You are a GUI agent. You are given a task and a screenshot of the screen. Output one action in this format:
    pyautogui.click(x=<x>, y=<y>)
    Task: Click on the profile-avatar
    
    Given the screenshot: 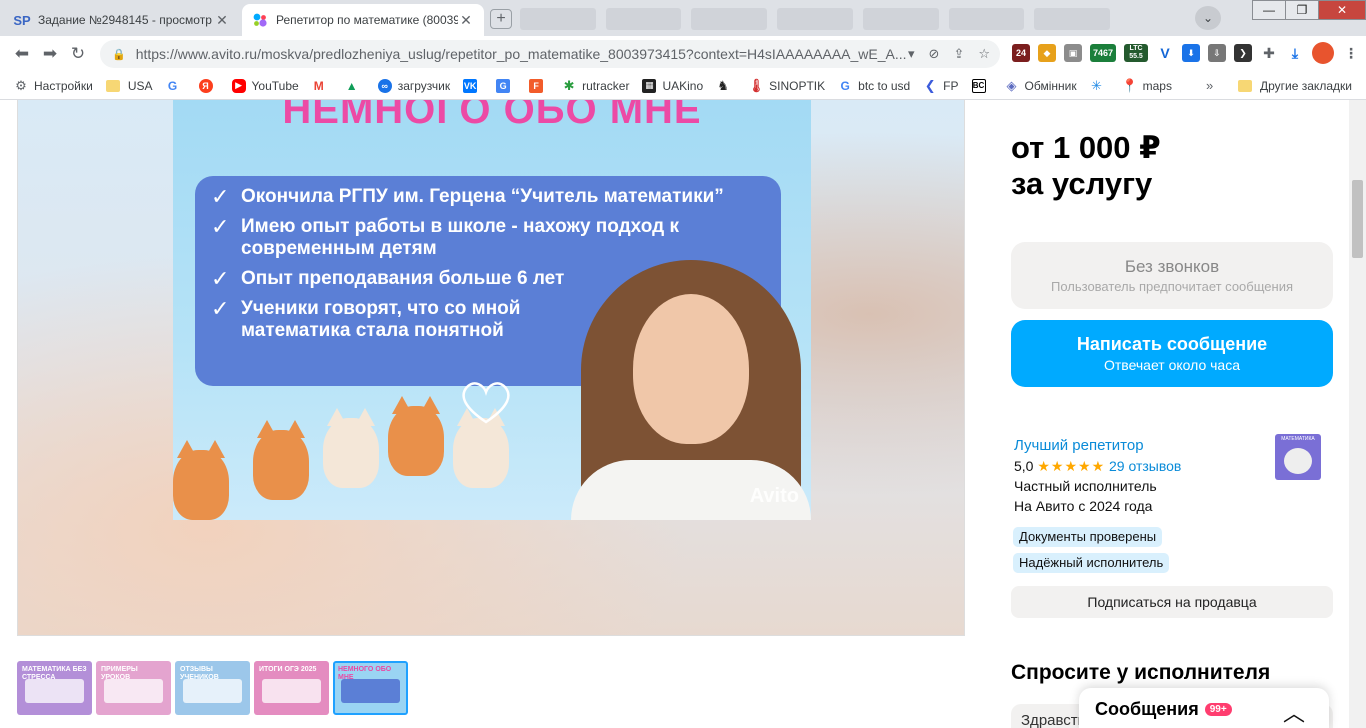 What is the action you would take?
    pyautogui.click(x=1323, y=53)
    